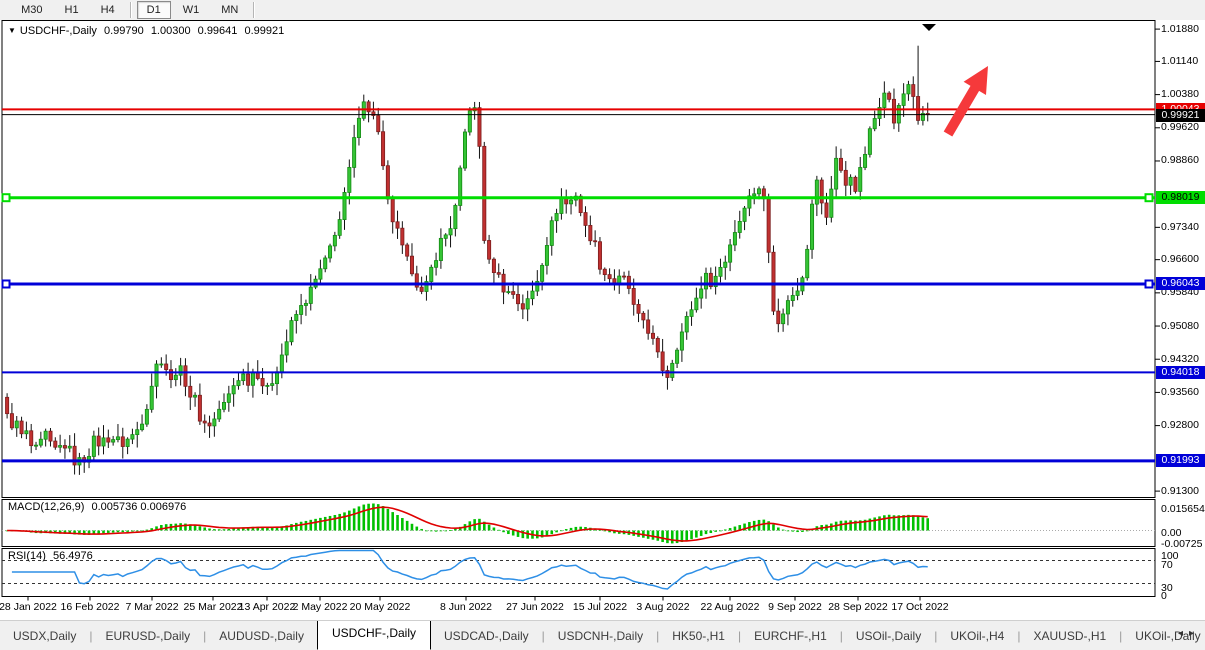 This screenshot has width=1205, height=650. What do you see at coordinates (1164, 596) in the screenshot?
I see `rsi-axis-label: 0` at bounding box center [1164, 596].